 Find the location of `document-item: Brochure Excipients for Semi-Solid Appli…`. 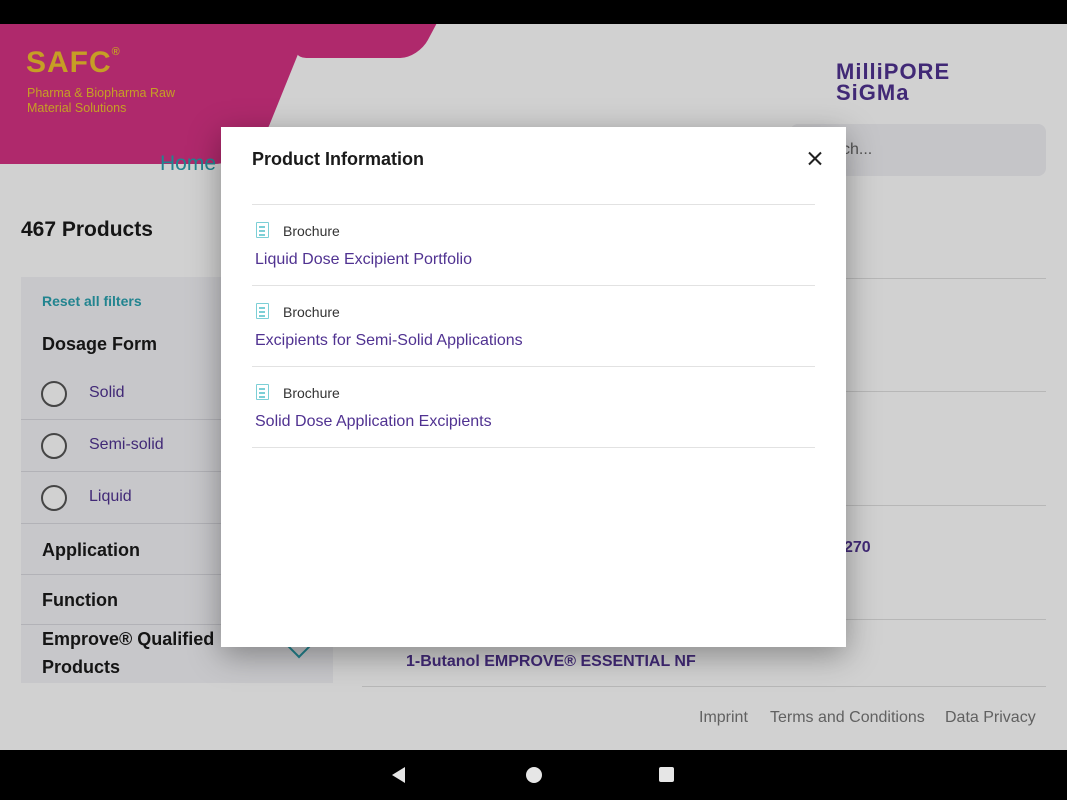

document-item: Brochure Excipients for Semi-Solid Appli… is located at coordinates (533, 326).